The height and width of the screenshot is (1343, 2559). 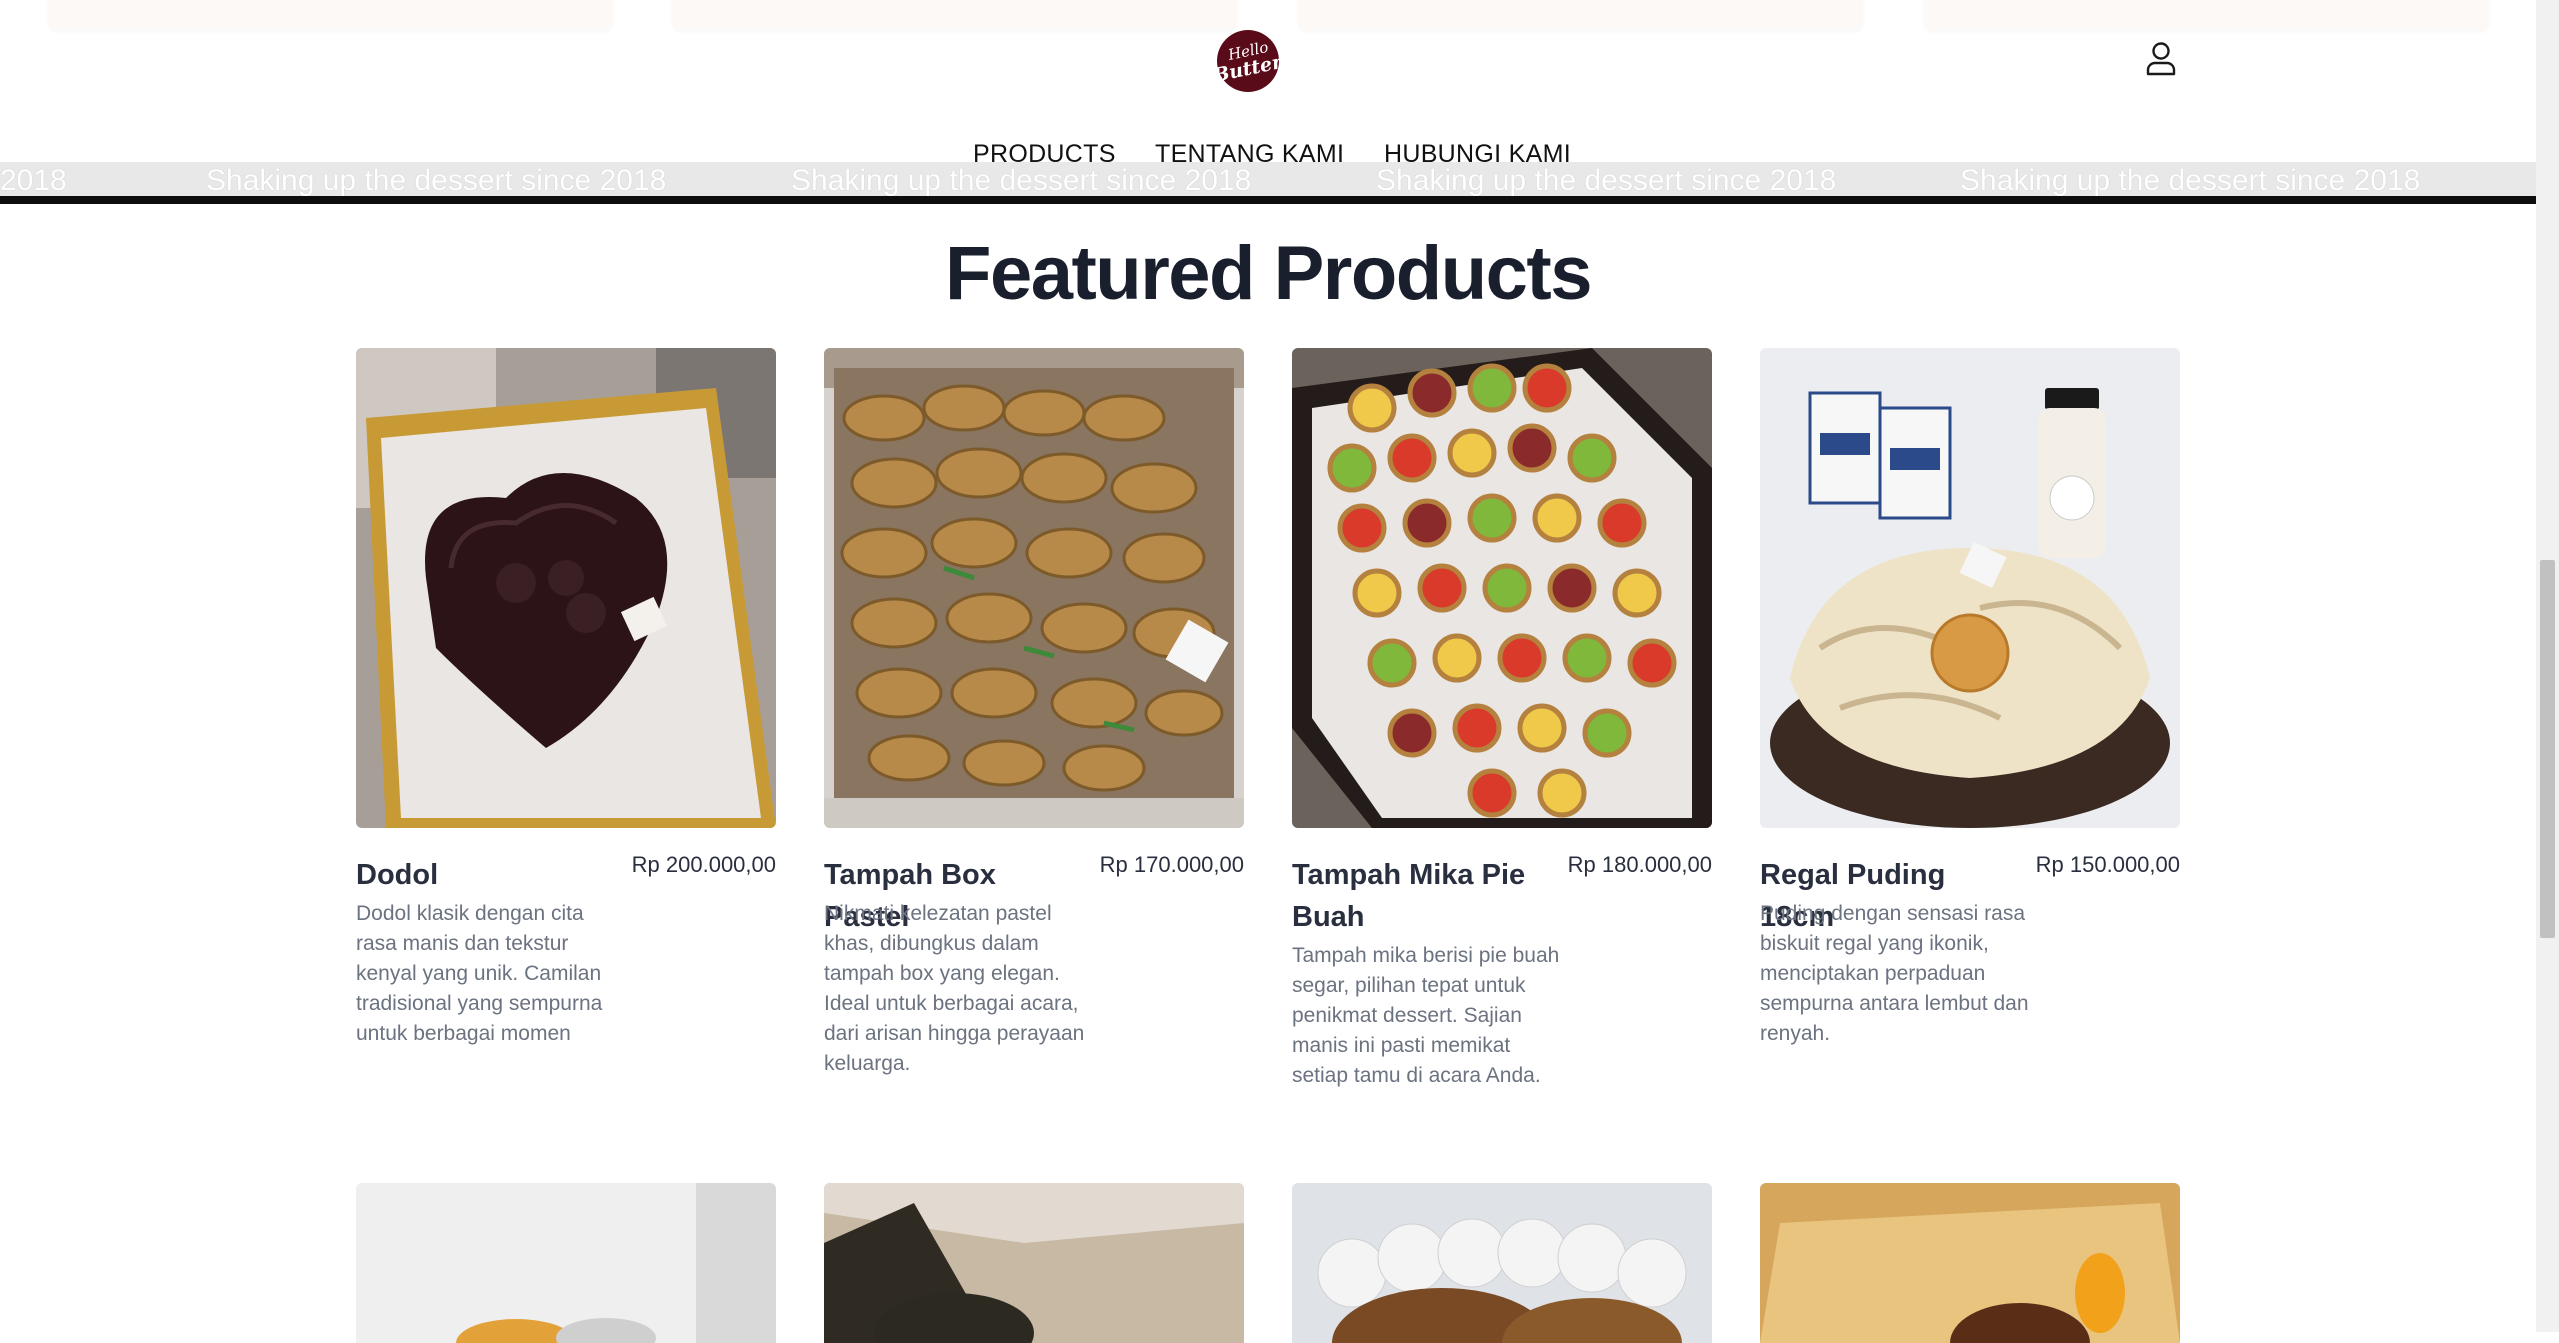 What do you see at coordinates (2107, 864) in the screenshot?
I see `product-price: Rp 150.000,00` at bounding box center [2107, 864].